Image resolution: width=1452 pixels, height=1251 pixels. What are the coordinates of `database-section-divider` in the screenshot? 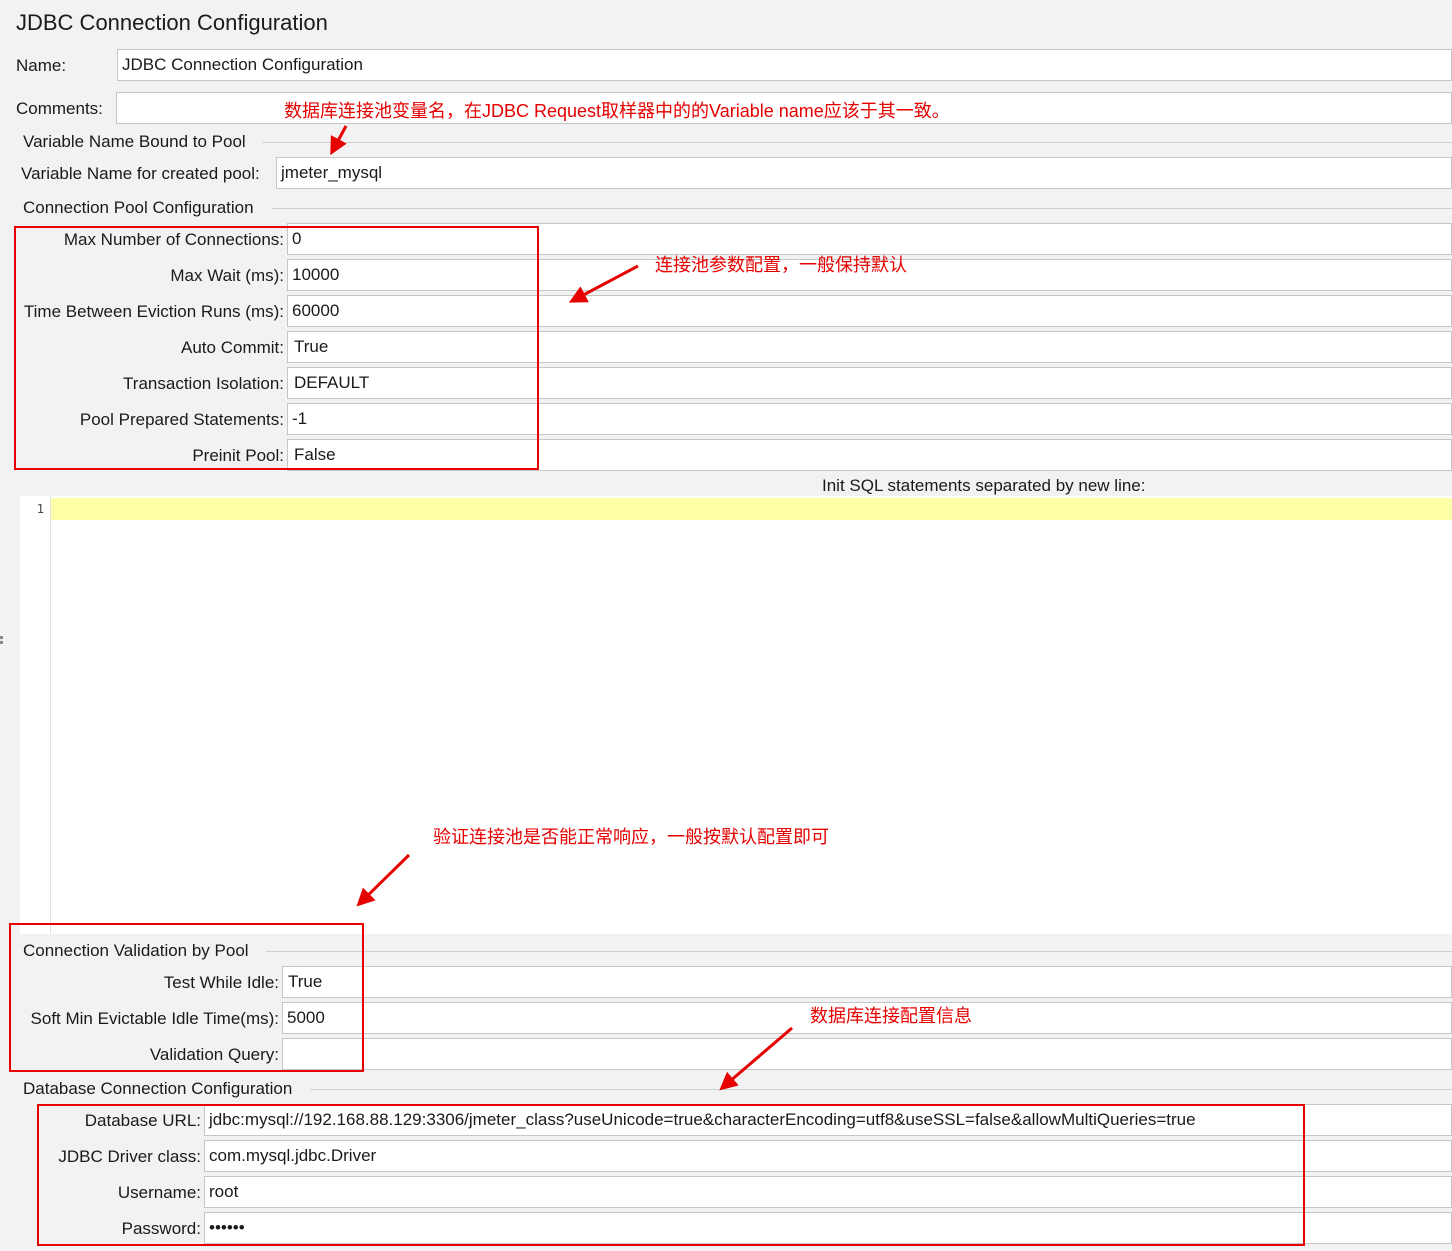 It's located at (881, 1089).